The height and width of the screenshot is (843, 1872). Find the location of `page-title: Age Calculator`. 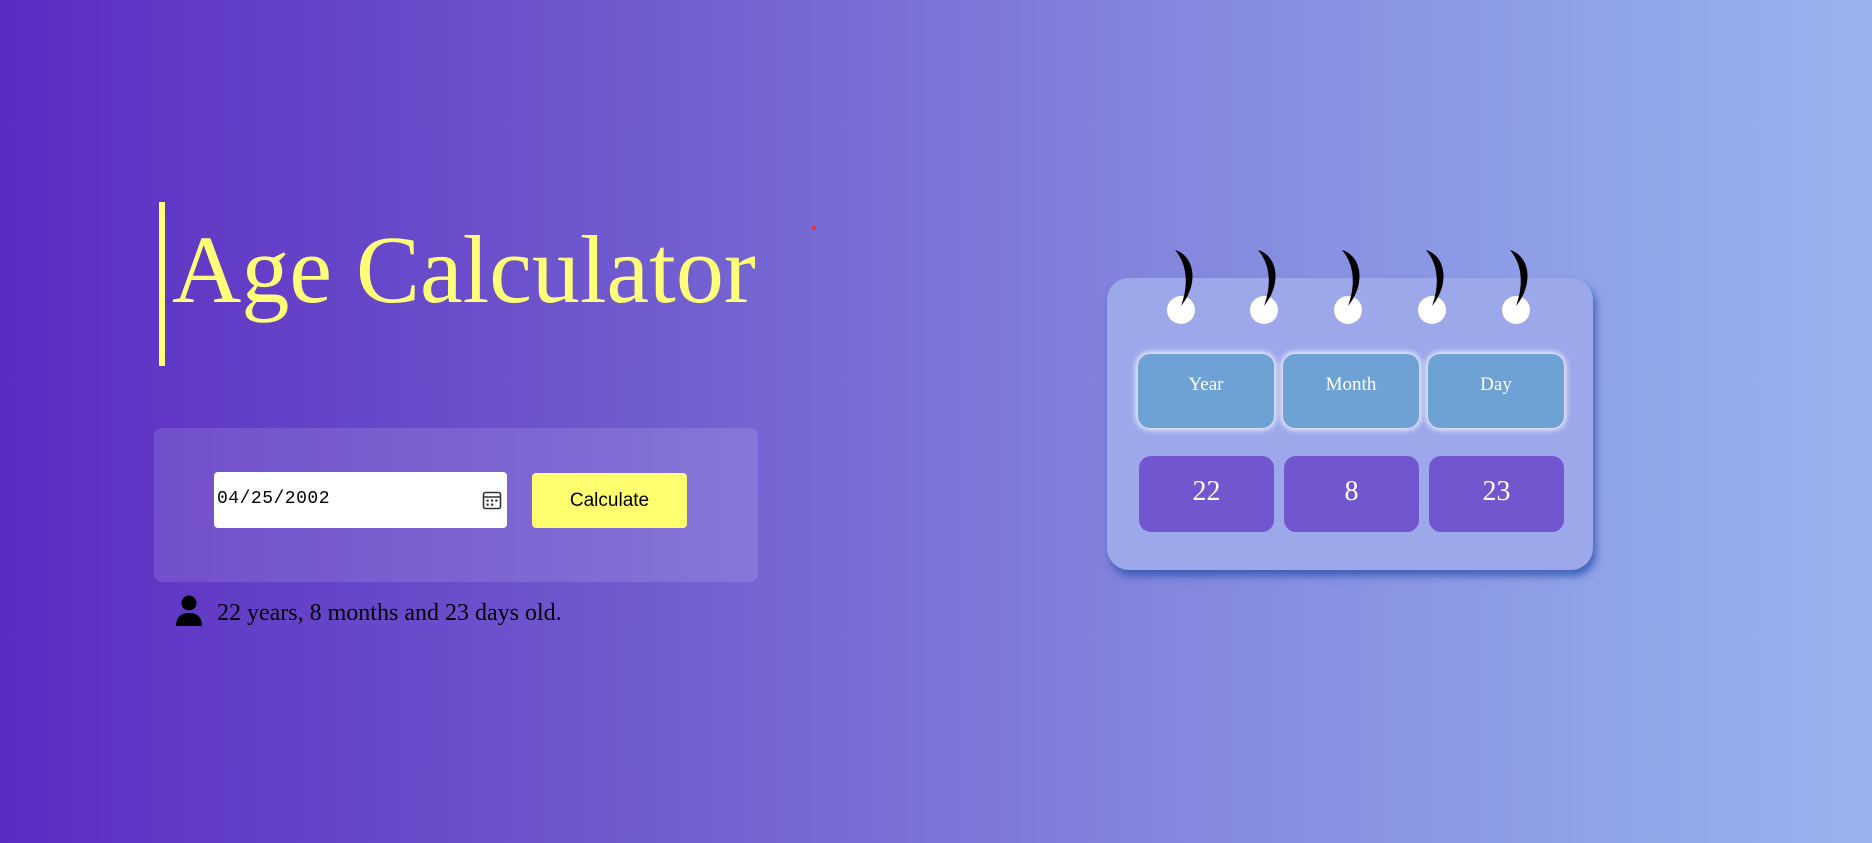

page-title: Age Calculator is located at coordinates (464, 269).